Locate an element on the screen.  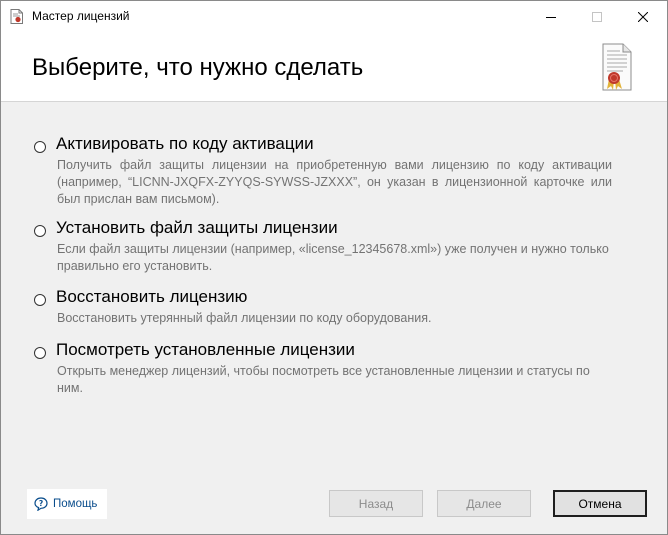
close-button is located at coordinates (643, 16).